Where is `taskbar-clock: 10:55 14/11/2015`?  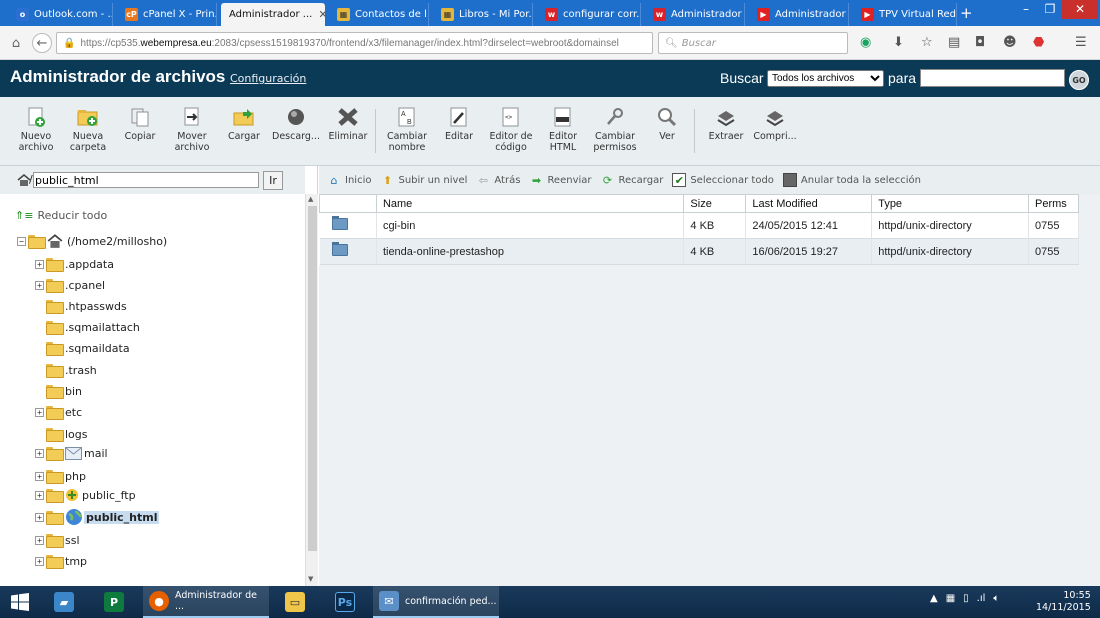 taskbar-clock: 10:55 14/11/2015 is located at coordinates (1063, 602).